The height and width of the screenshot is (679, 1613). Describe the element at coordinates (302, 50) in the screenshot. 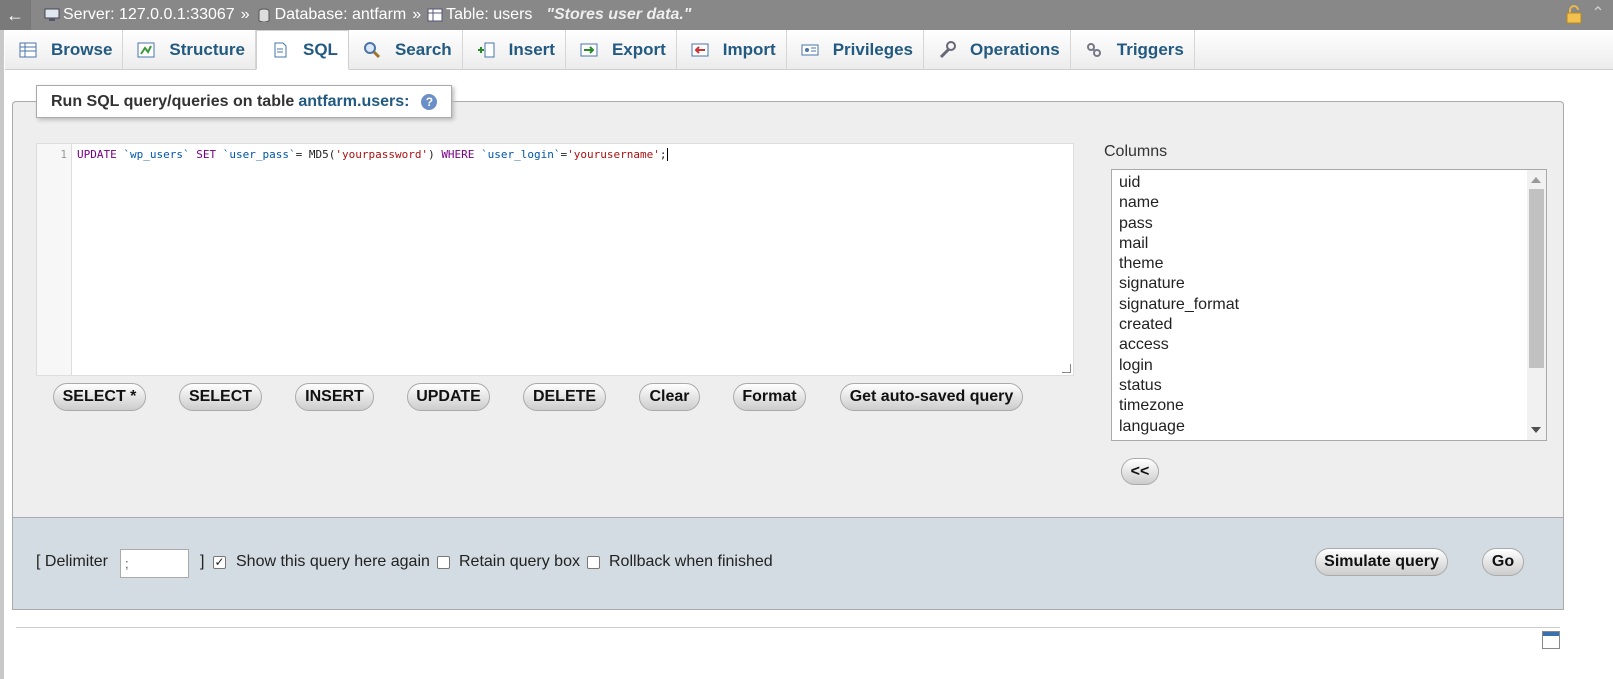

I see `tab-sql: SQL` at that location.